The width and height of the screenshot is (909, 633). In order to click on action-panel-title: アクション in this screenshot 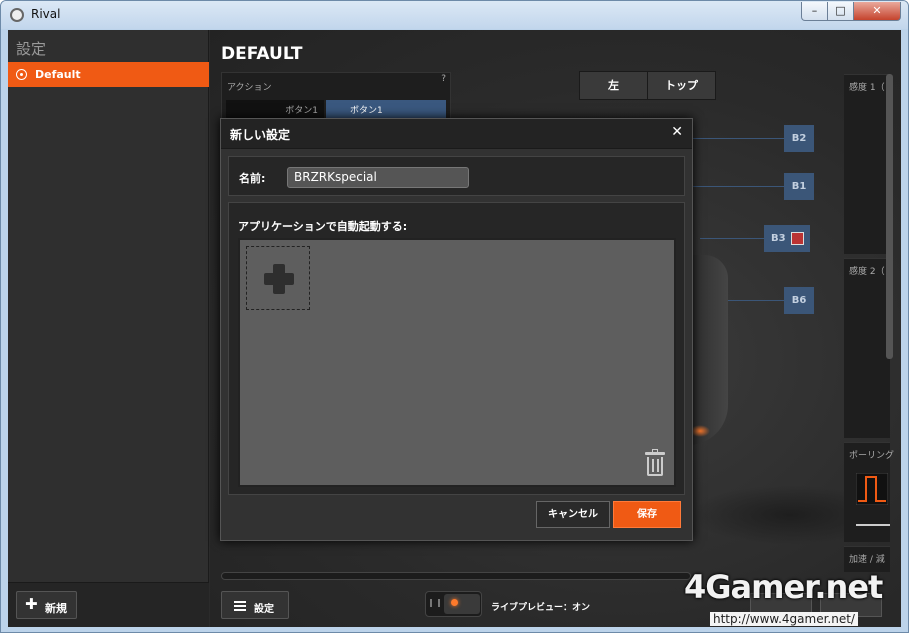, I will do `click(249, 88)`.